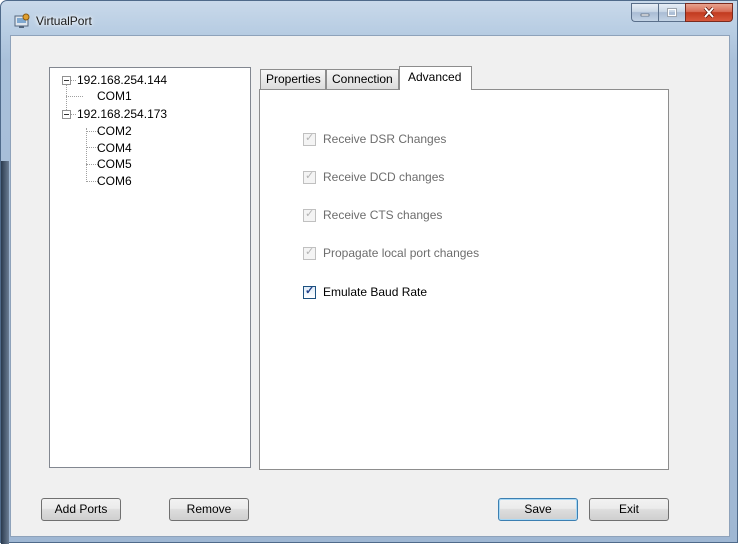  I want to click on tree-node-port: COM4, so click(114, 148).